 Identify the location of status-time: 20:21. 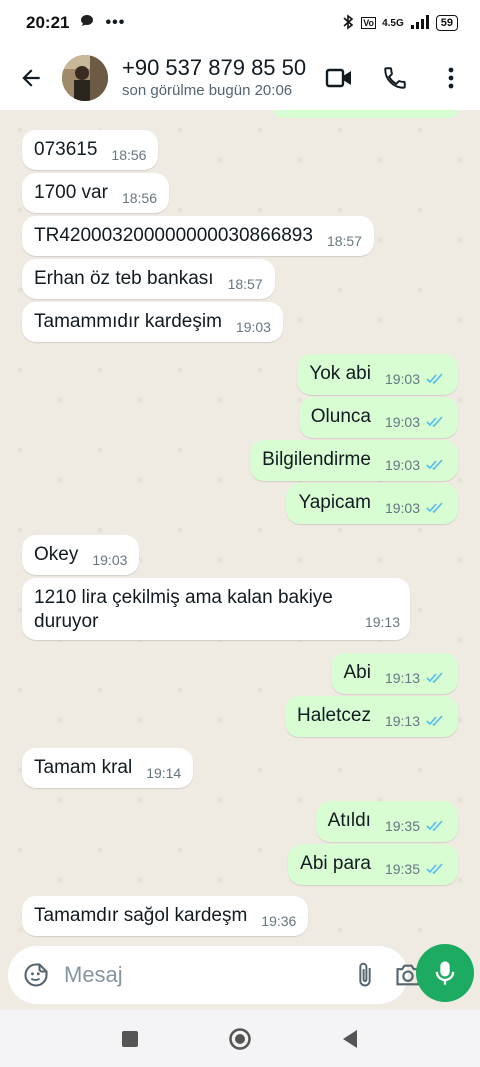
(48, 22).